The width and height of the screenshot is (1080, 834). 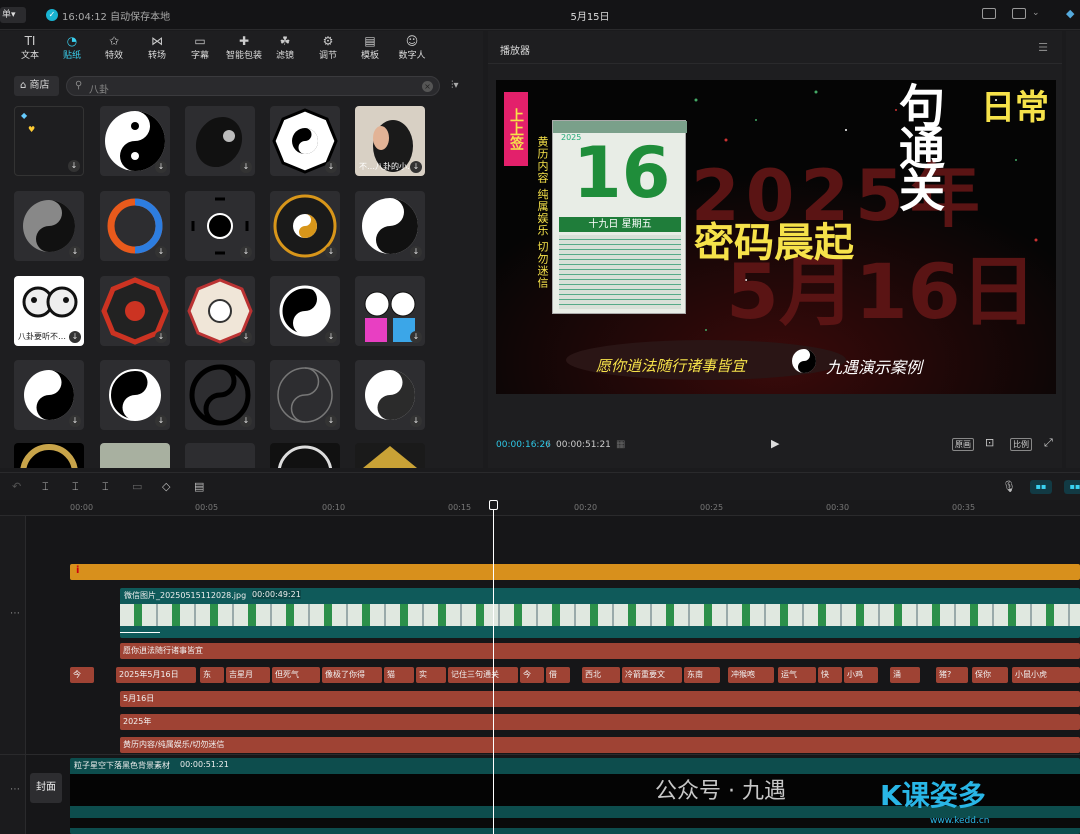 I want to click on menu-icon: ☰, so click(x=1043, y=47).